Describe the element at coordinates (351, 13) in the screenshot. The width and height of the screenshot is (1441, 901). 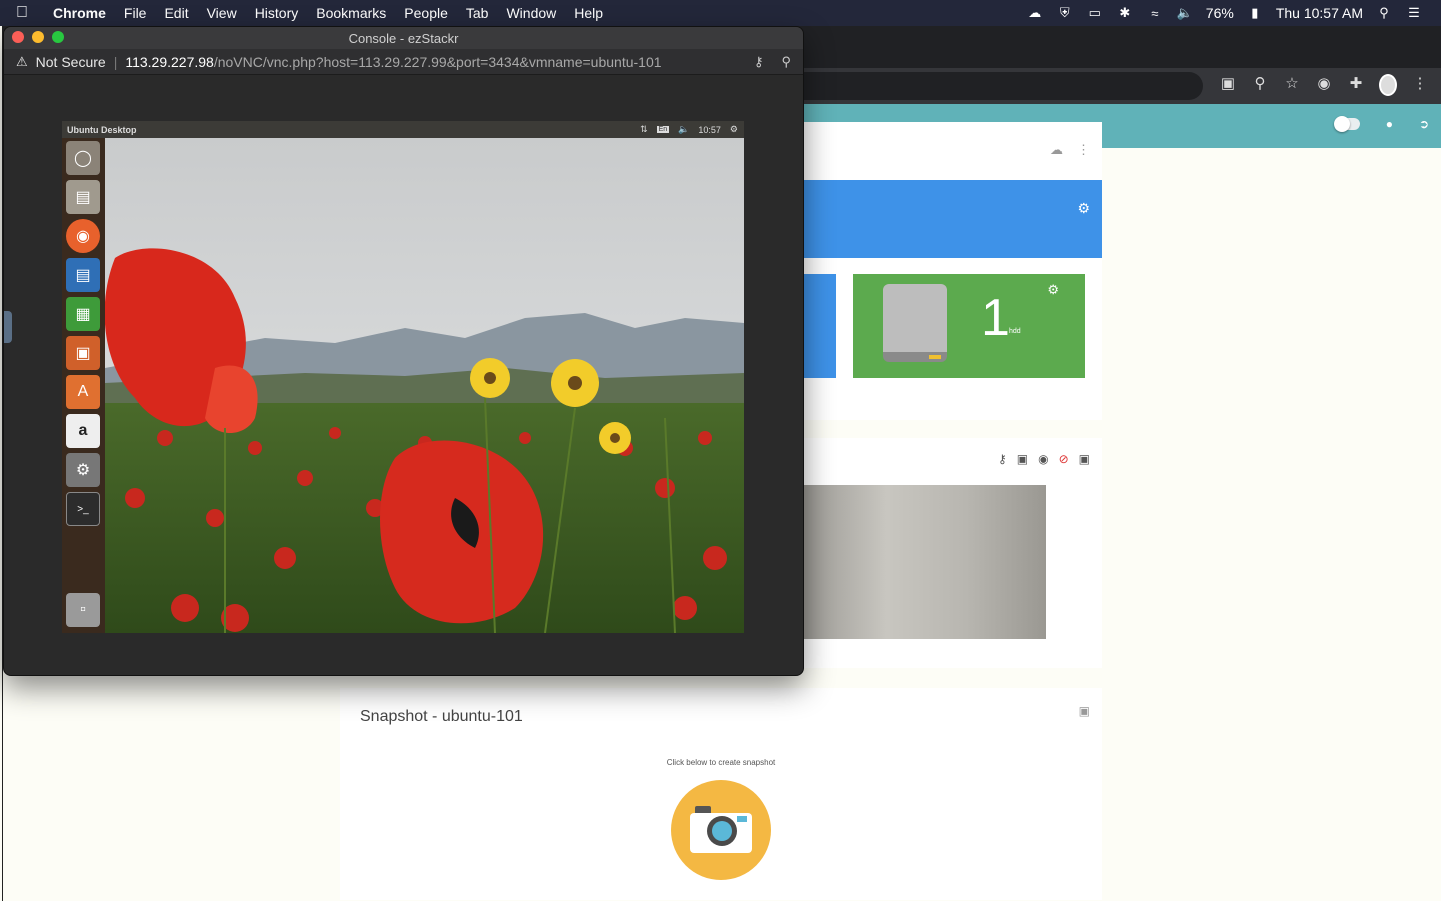
I see `menu-bookmarks: Bookmarks` at that location.